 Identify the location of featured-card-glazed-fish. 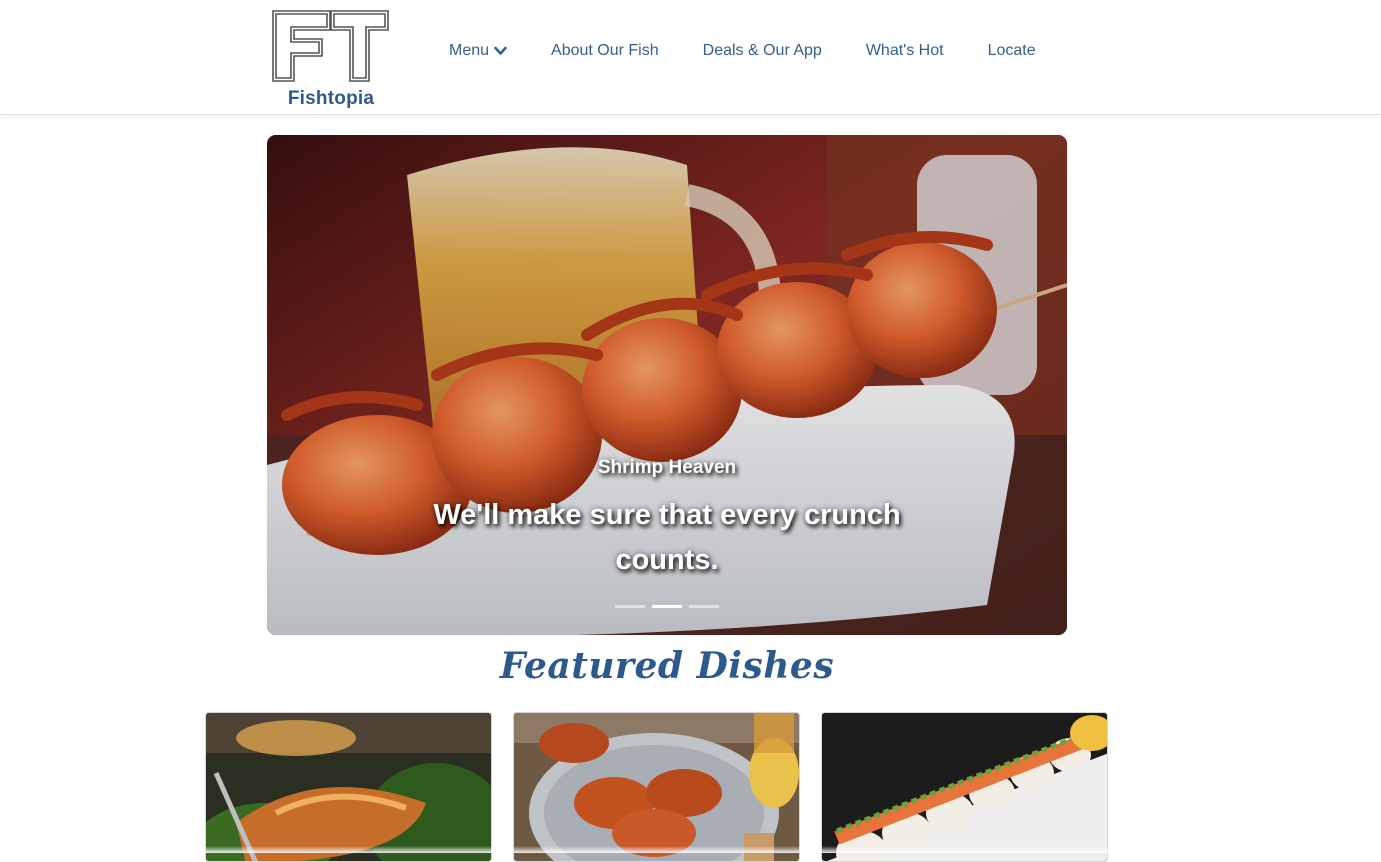
(348, 787).